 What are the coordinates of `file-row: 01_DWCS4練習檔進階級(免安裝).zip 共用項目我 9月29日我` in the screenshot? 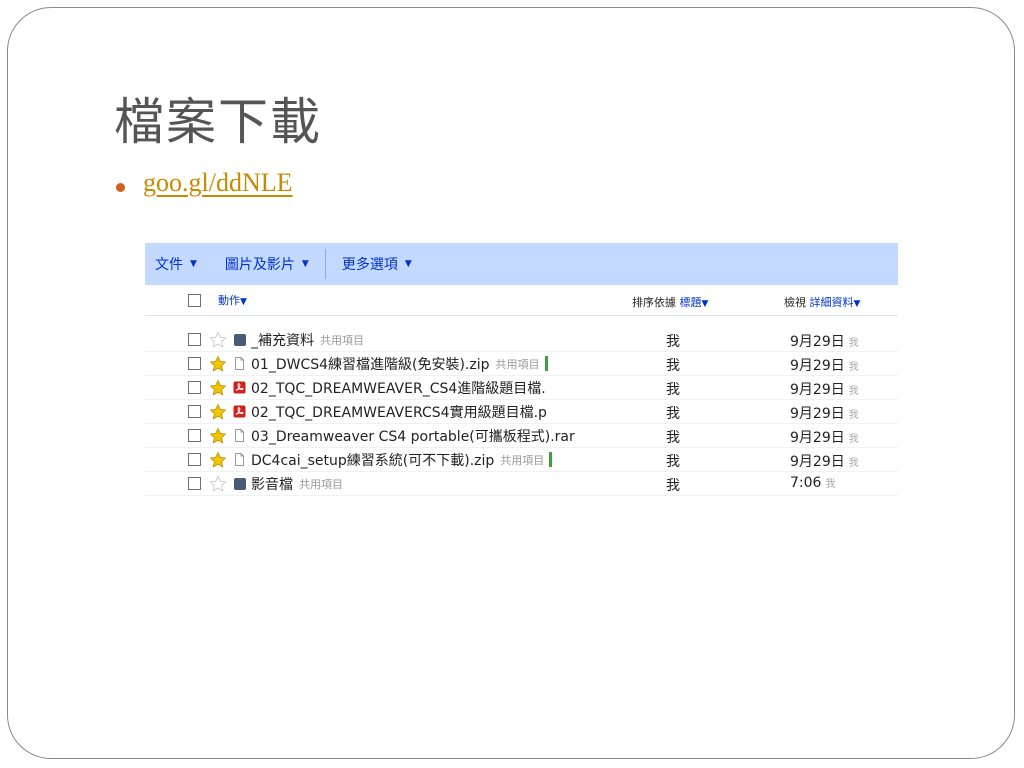 It's located at (521, 364).